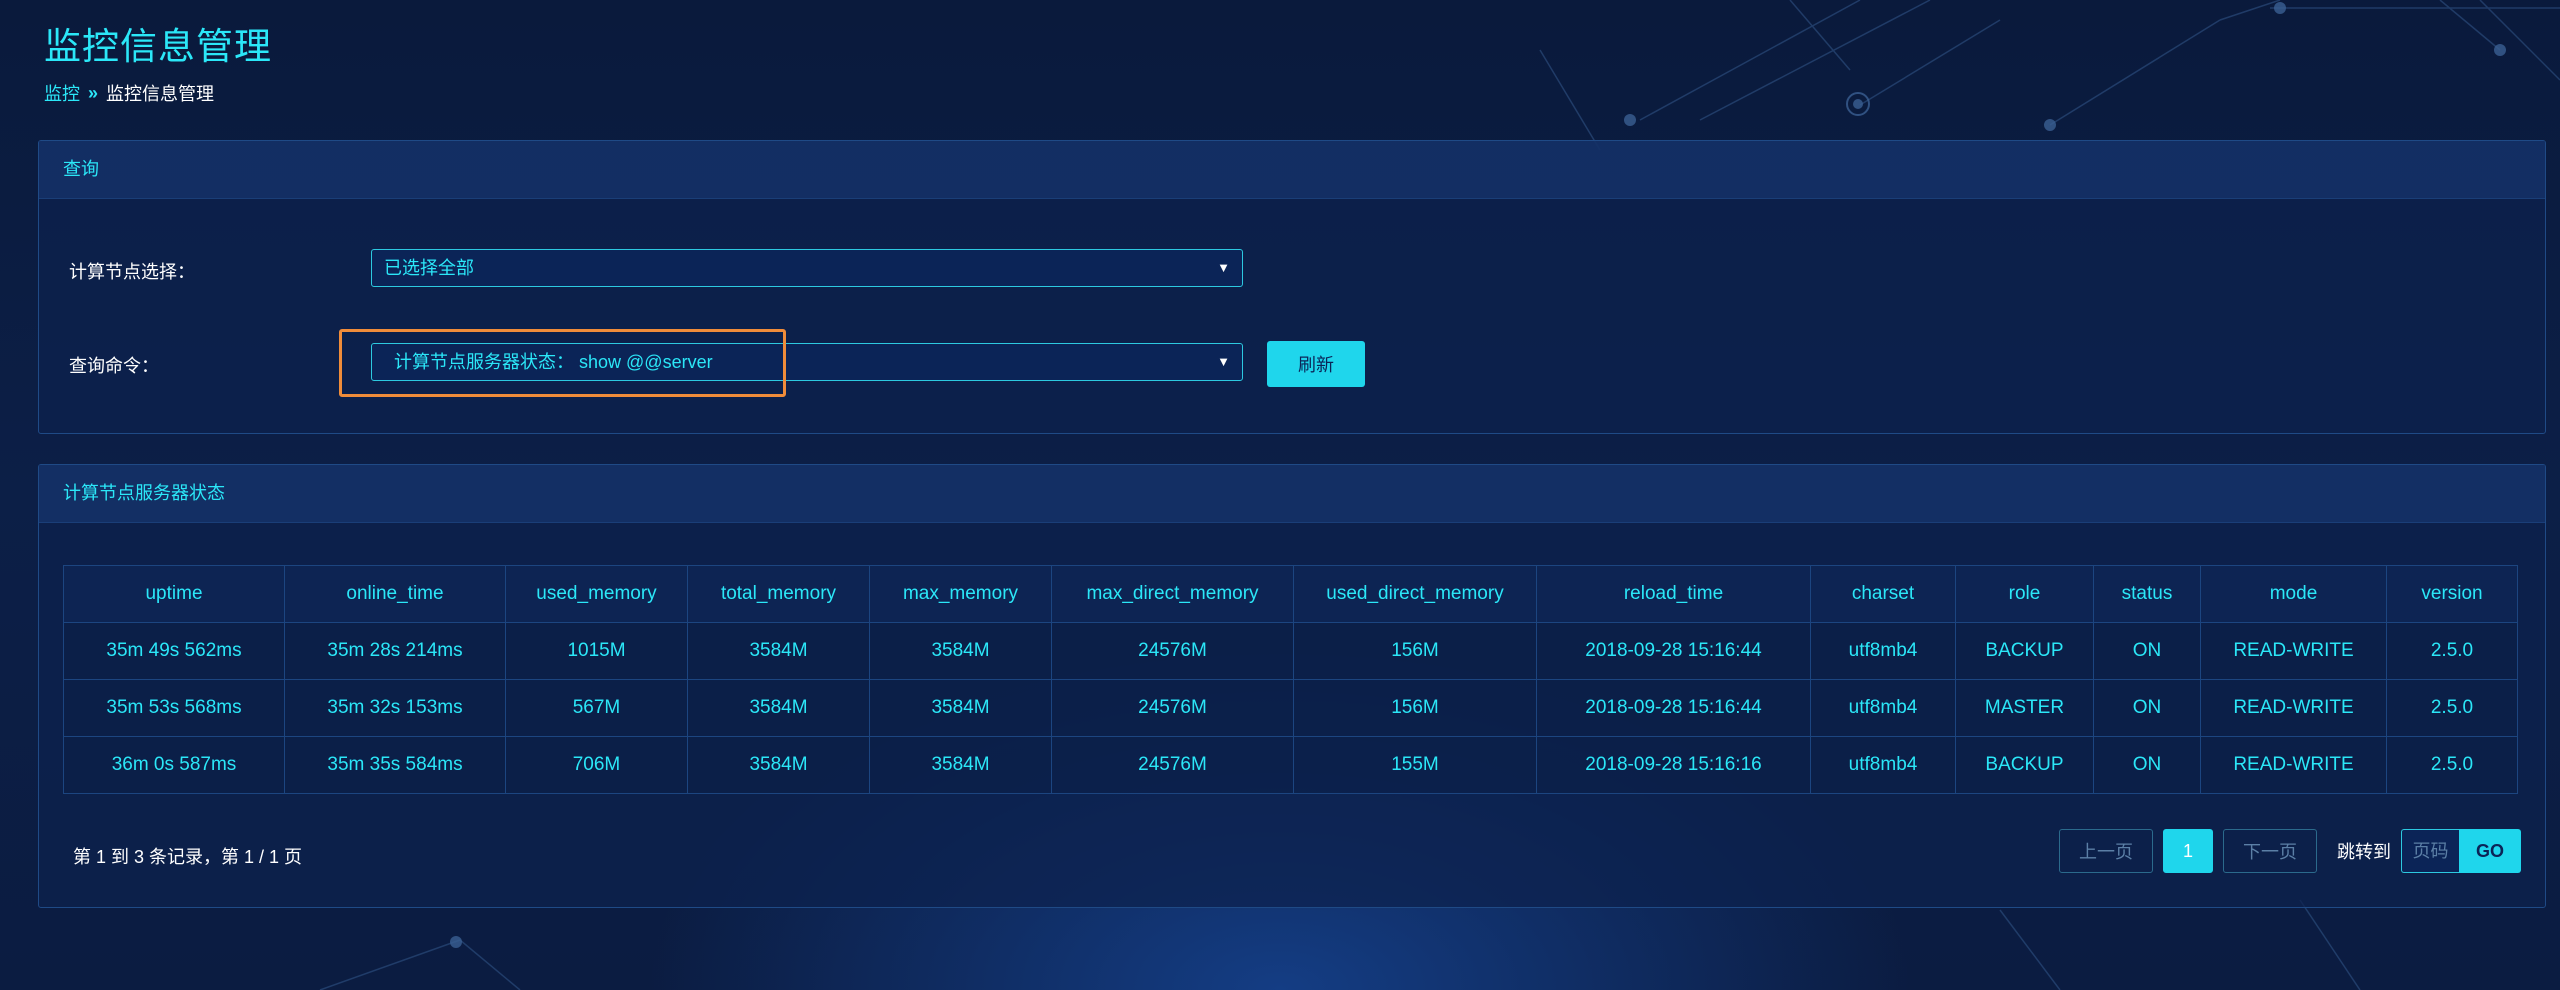 This screenshot has width=2560, height=990. I want to click on node-select-value: 已选择全部, so click(429, 268).